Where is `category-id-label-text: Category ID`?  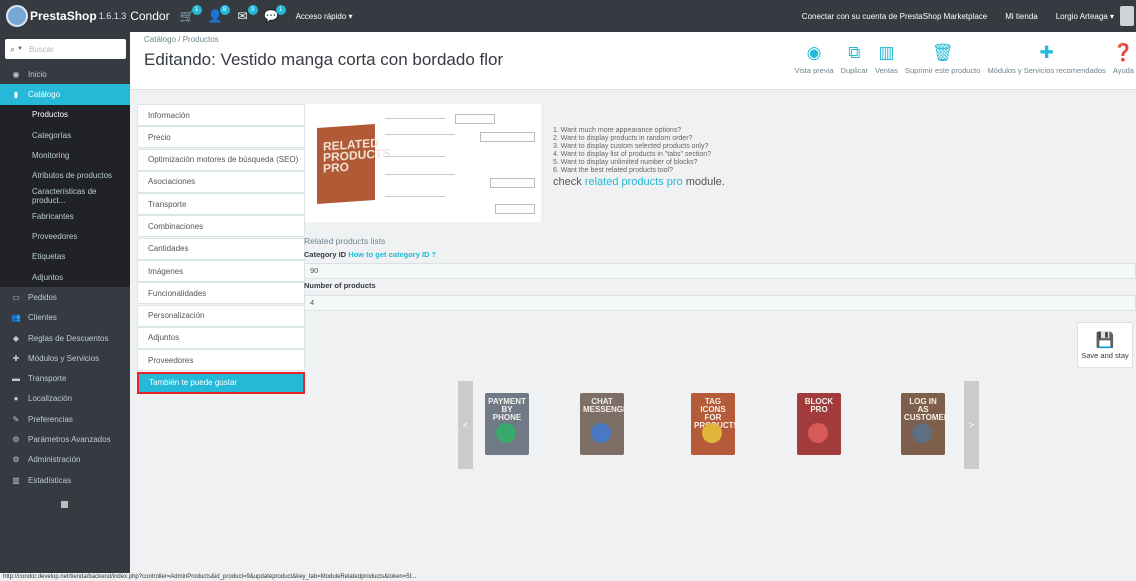 category-id-label-text: Category ID is located at coordinates (325, 254).